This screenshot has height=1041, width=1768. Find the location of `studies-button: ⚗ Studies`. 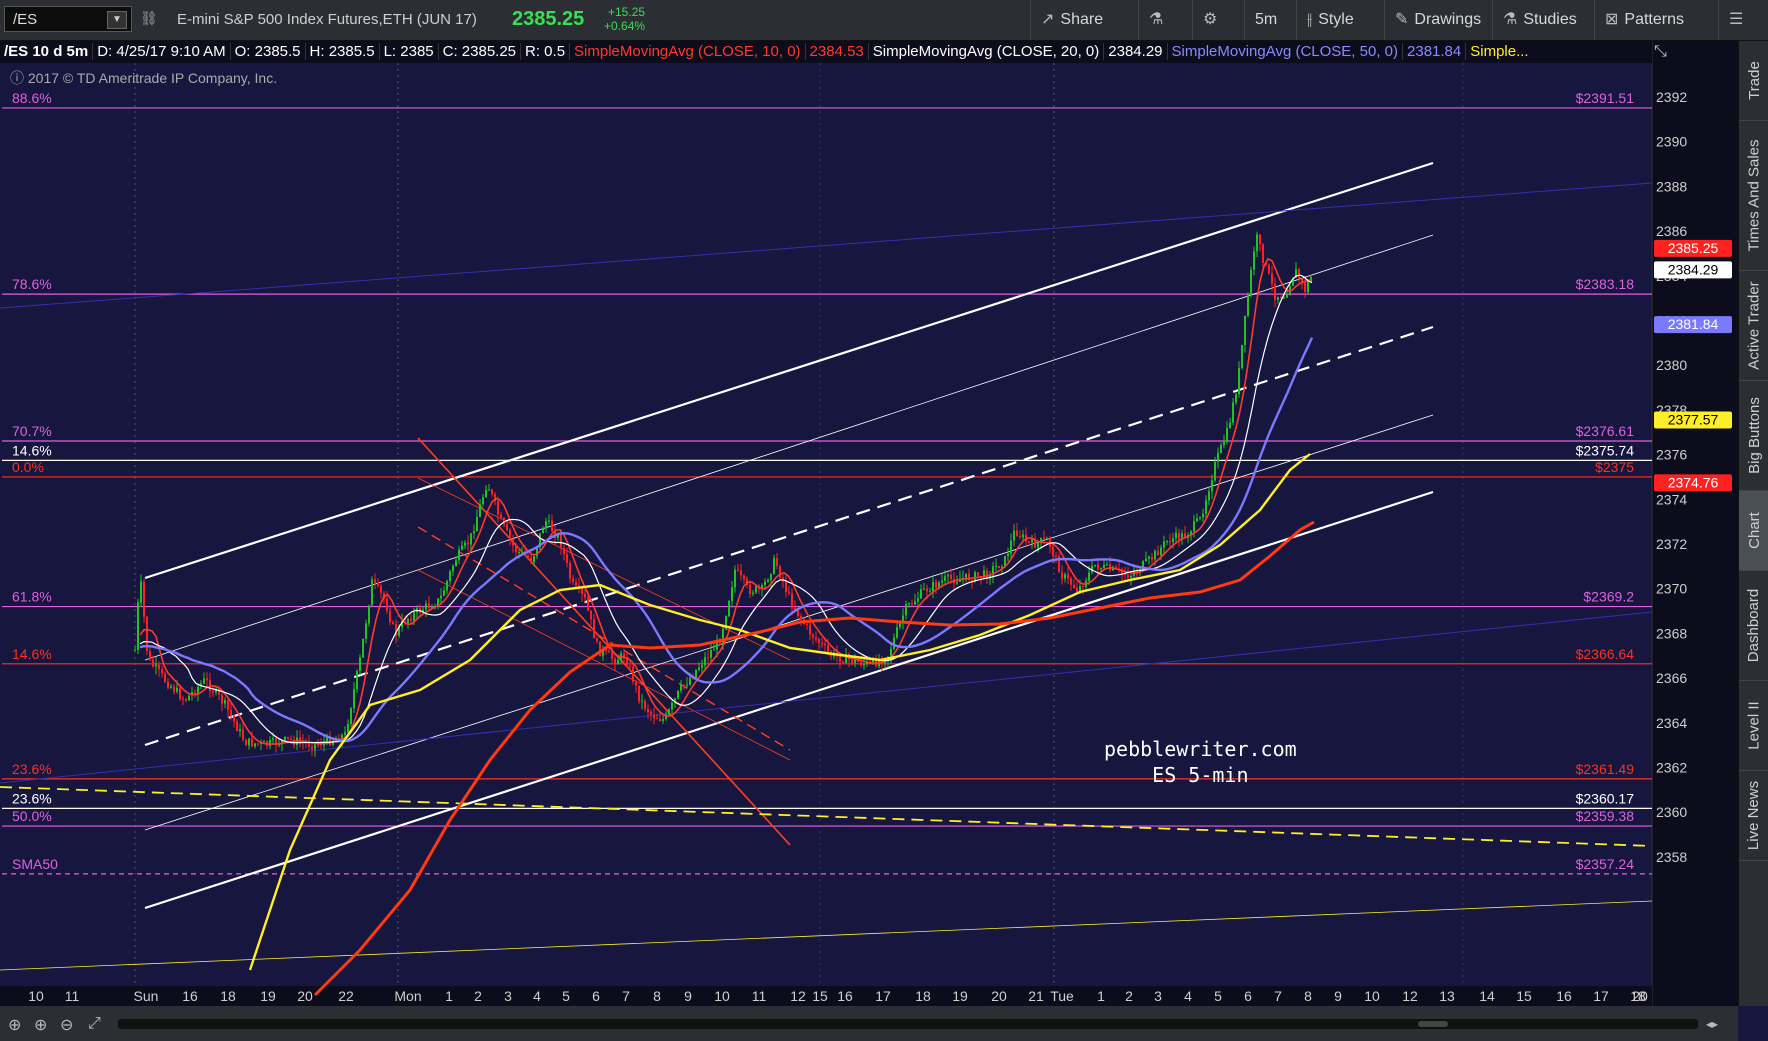

studies-button: ⚗ Studies is located at coordinates (1543, 20).